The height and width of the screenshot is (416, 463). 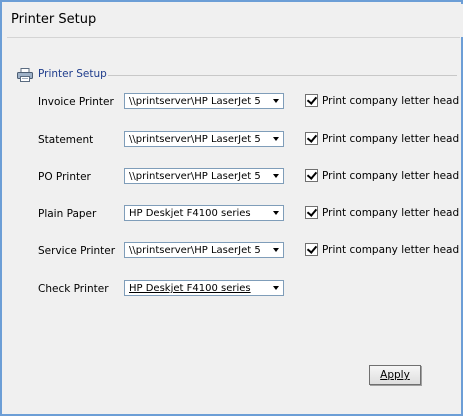 I want to click on statement-label: Statement, so click(x=66, y=140).